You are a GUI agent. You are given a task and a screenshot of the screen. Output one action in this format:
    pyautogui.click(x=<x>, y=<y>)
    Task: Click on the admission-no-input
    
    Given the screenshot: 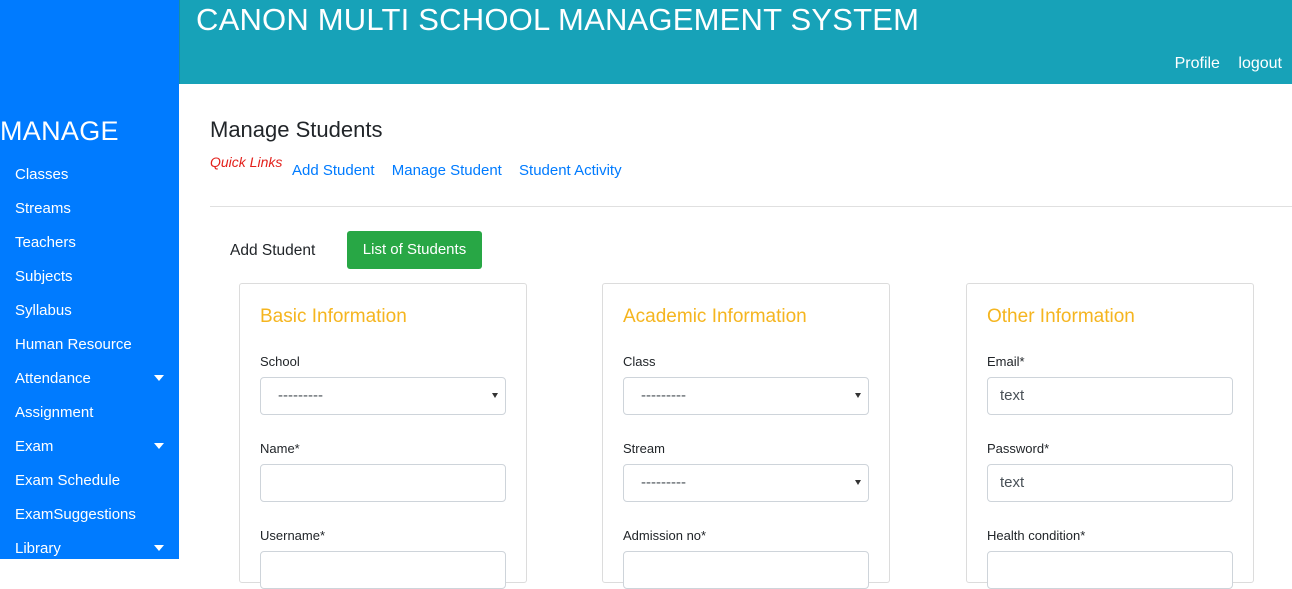 What is the action you would take?
    pyautogui.click(x=746, y=570)
    